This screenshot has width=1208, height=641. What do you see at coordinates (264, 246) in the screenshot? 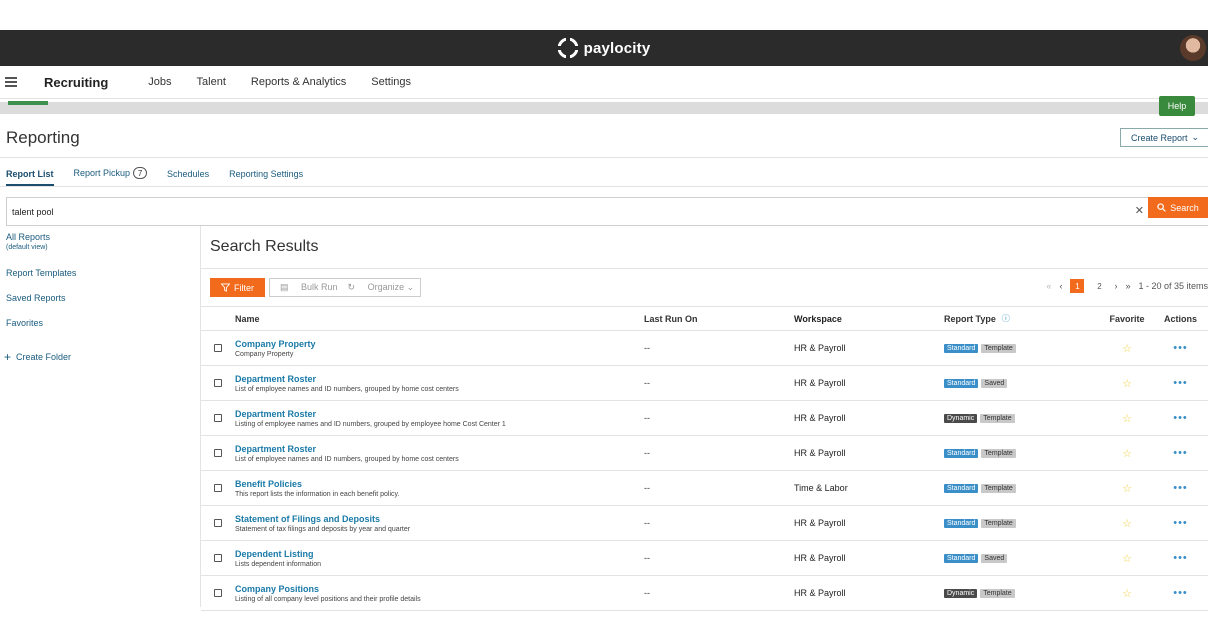
I see `results-title: Search Results` at bounding box center [264, 246].